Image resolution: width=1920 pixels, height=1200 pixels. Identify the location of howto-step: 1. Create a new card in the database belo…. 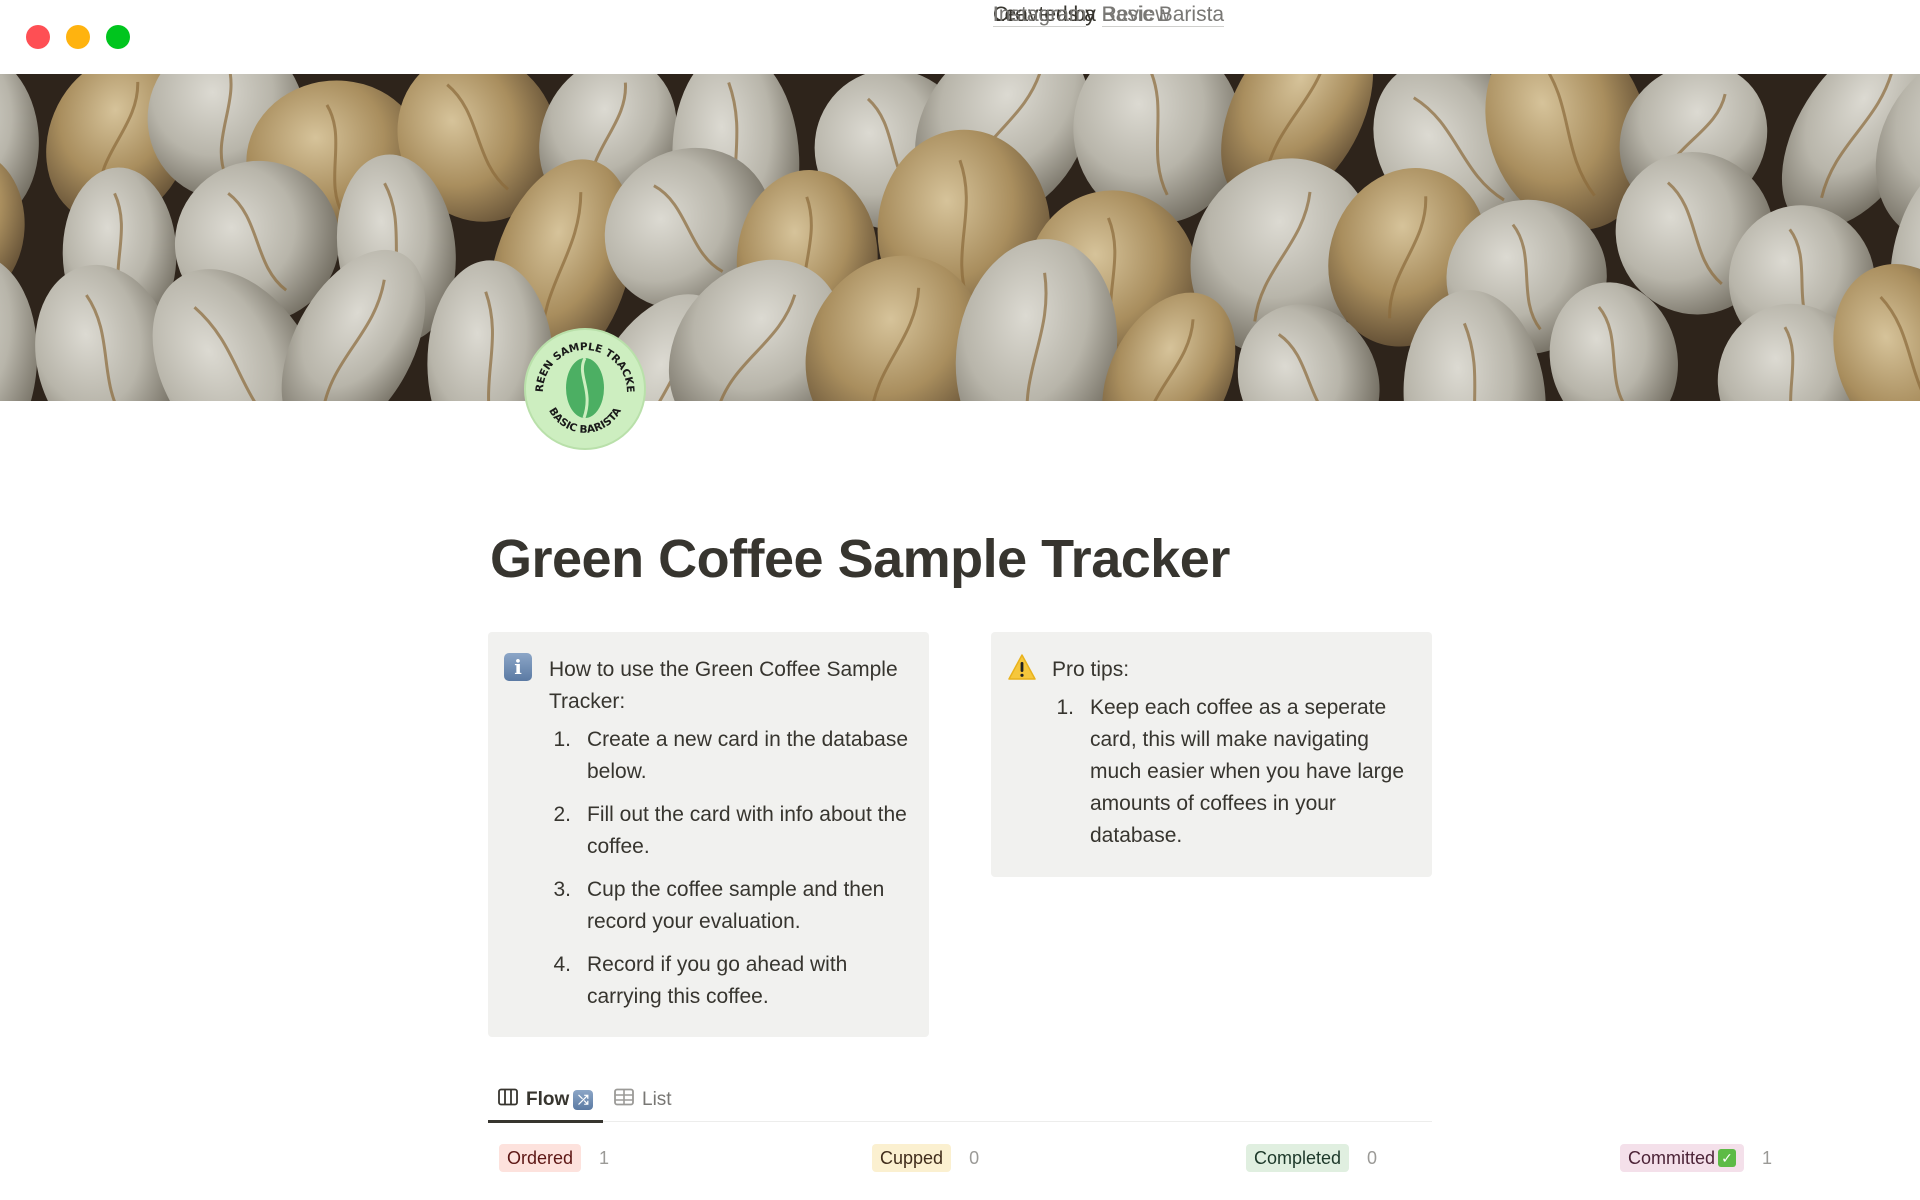
(729, 756).